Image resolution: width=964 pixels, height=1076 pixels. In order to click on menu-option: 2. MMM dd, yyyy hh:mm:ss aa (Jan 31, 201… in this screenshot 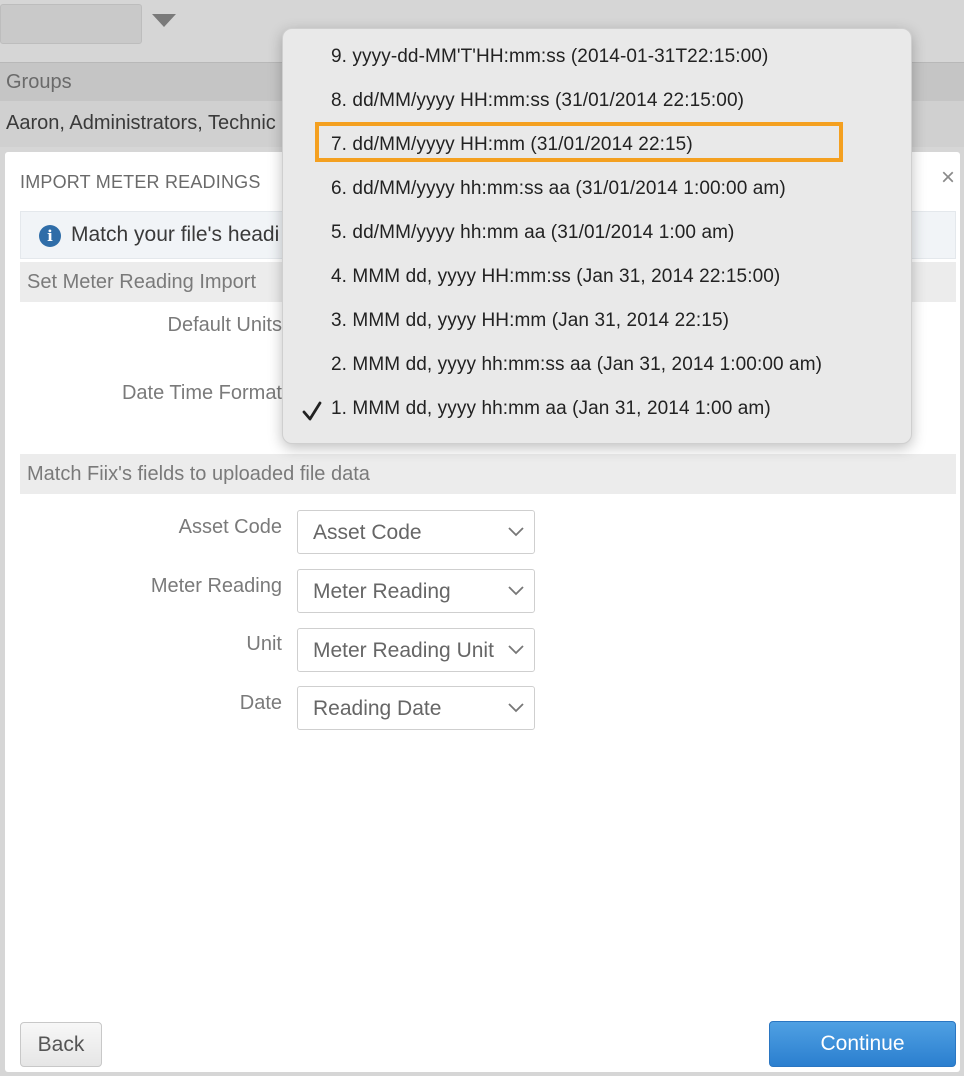, I will do `click(576, 365)`.